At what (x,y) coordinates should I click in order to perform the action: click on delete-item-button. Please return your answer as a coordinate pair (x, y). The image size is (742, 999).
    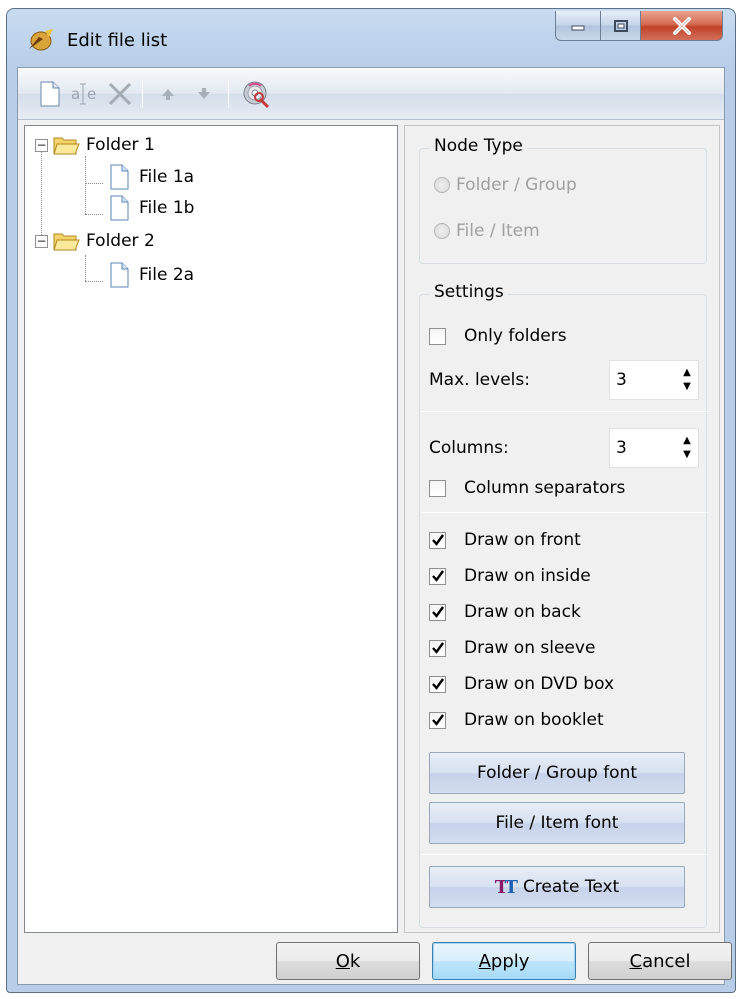
    Looking at the image, I should click on (120, 94).